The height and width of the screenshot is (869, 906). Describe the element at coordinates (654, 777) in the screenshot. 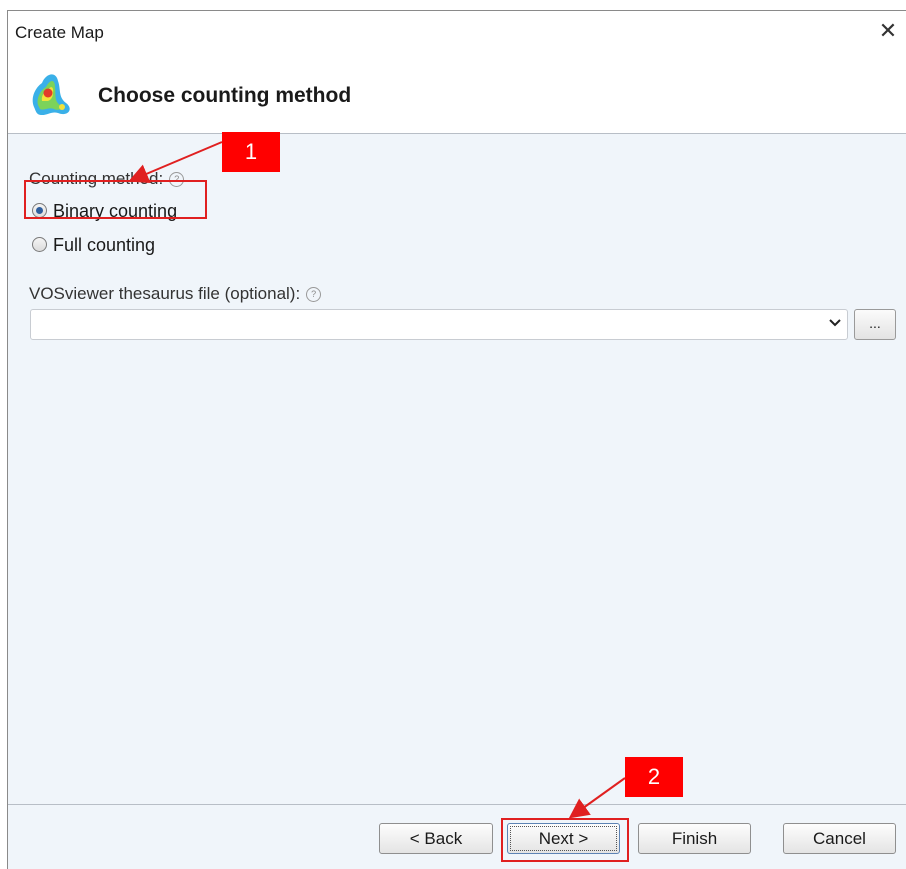

I see `annotation-badge-2: 2` at that location.